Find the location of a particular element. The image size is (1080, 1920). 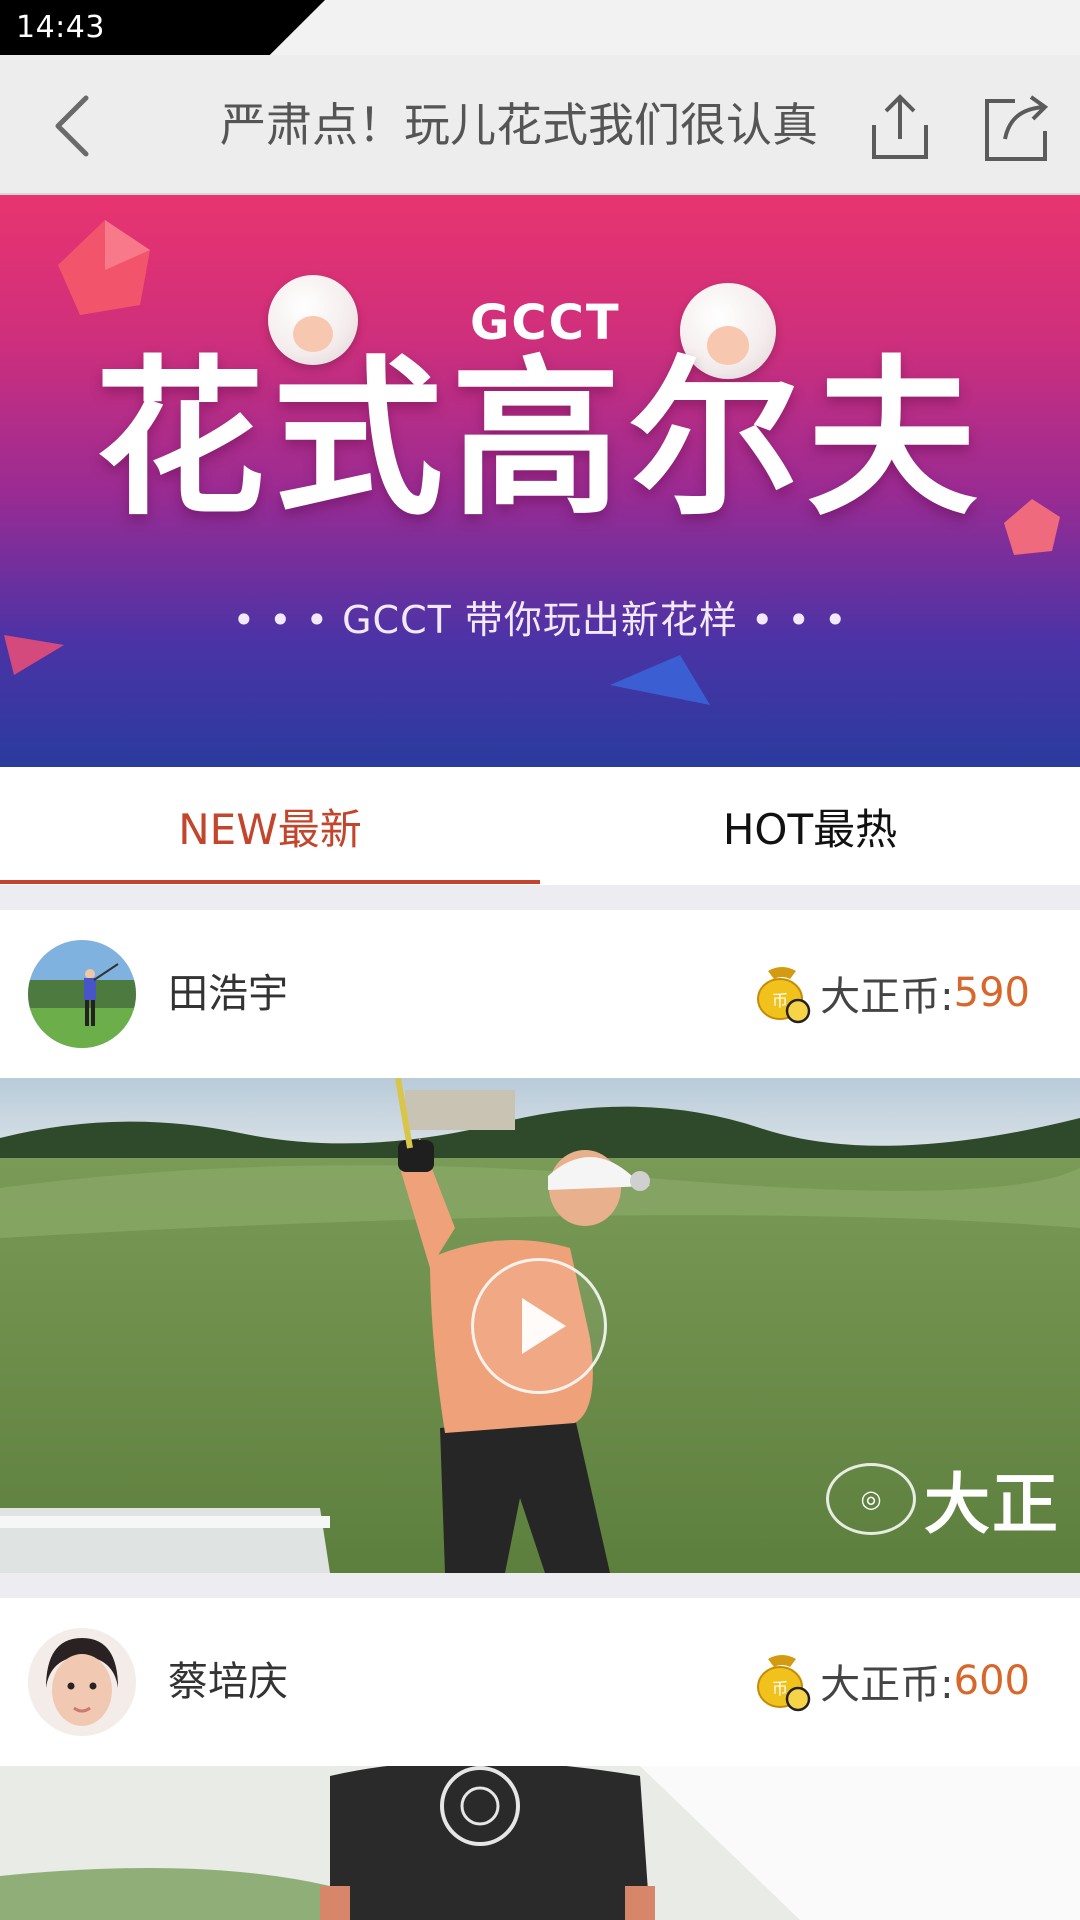

share-button is located at coordinates (1015, 127).